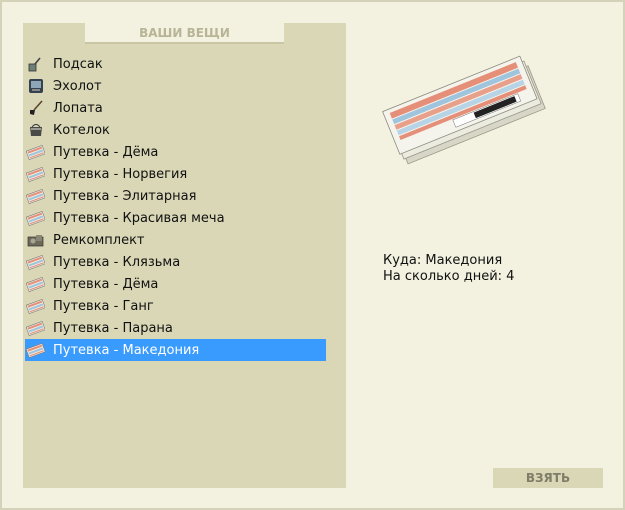 The height and width of the screenshot is (510, 625). Describe the element at coordinates (175, 130) in the screenshot. I see `list-item: Котелок` at that location.